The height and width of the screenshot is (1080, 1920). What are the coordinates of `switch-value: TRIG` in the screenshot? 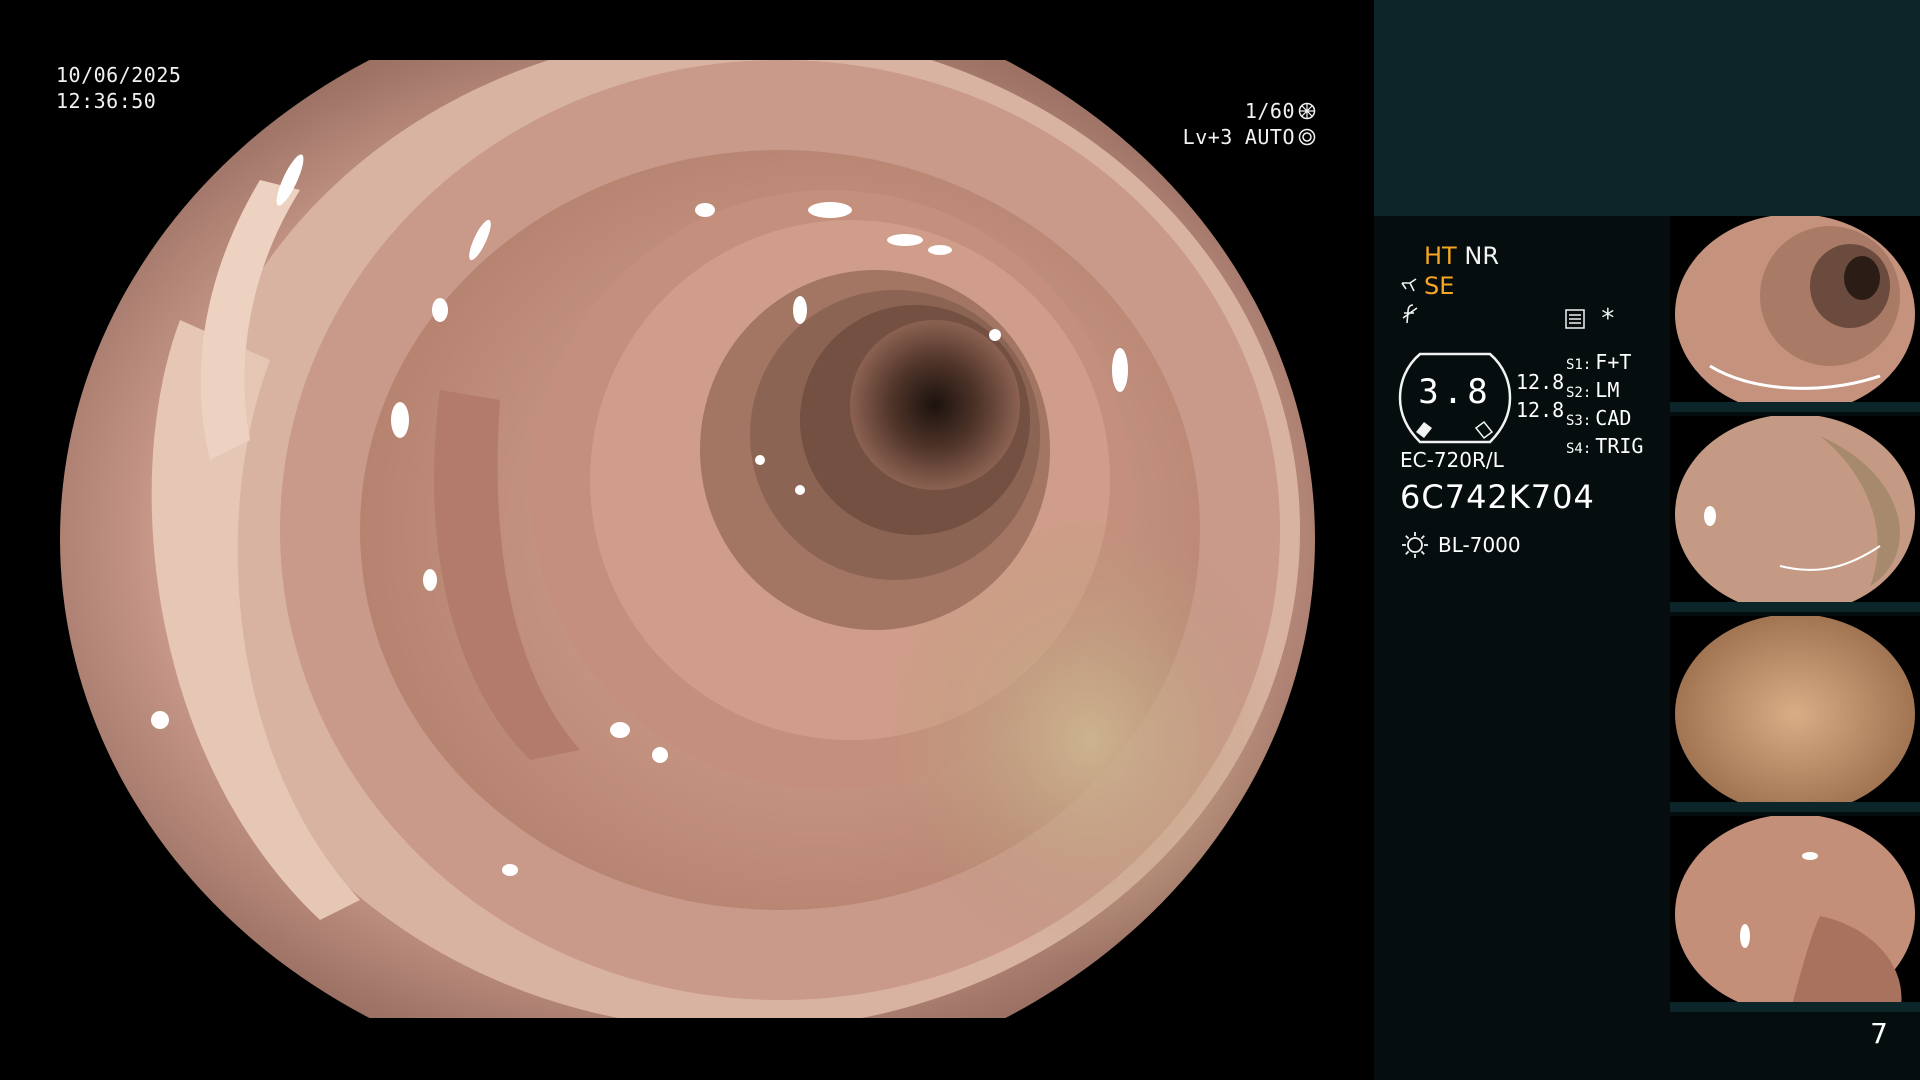 It's located at (1619, 446).